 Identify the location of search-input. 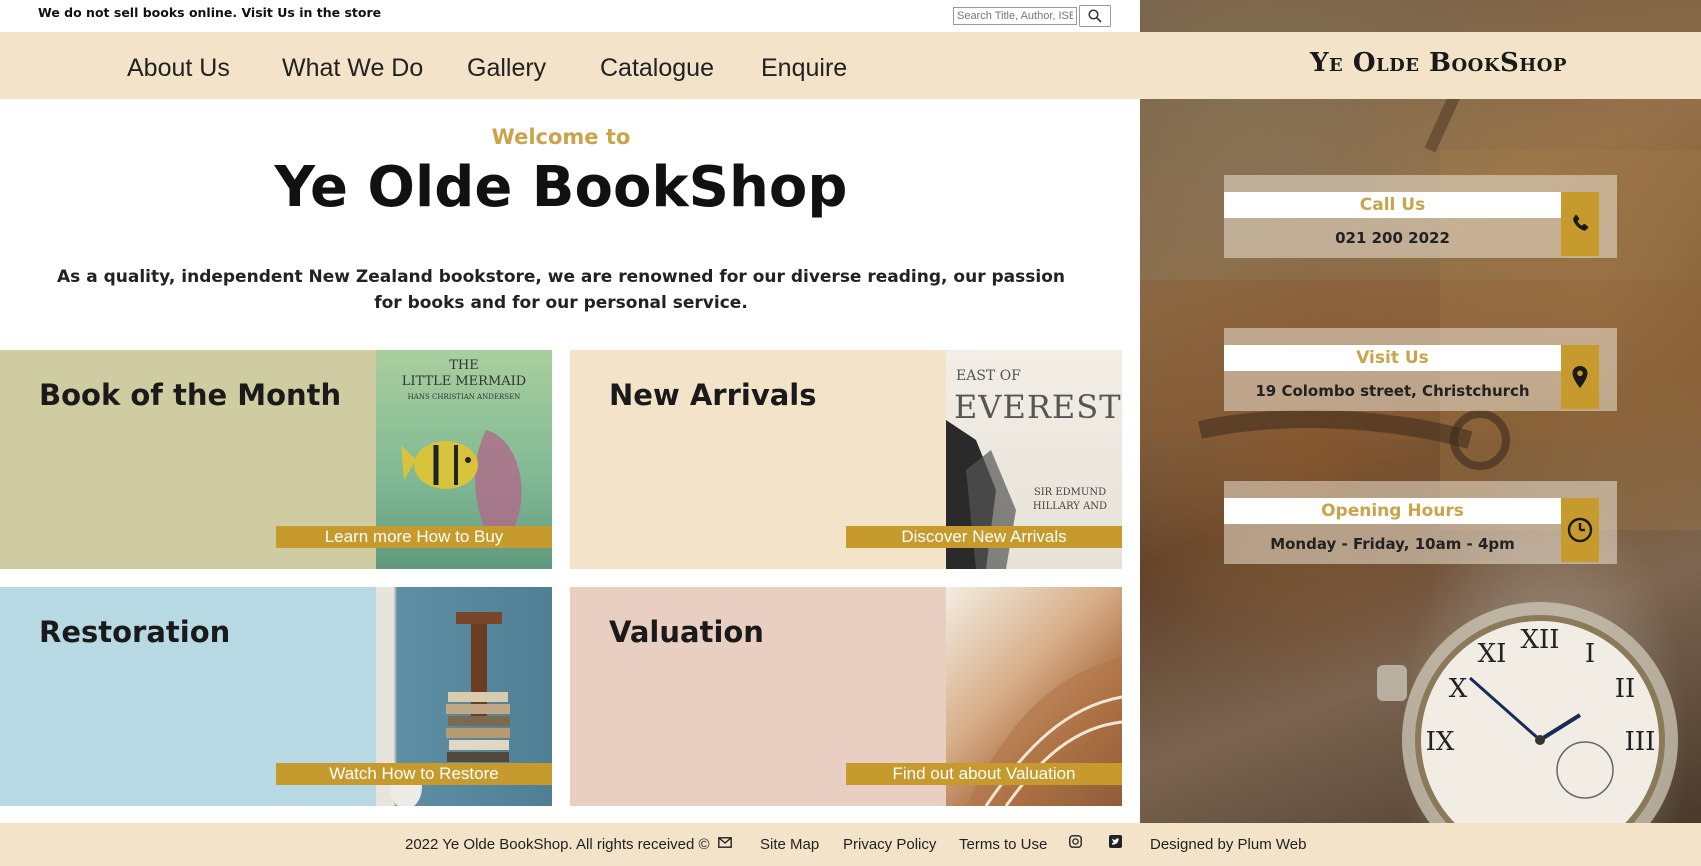
(1015, 16).